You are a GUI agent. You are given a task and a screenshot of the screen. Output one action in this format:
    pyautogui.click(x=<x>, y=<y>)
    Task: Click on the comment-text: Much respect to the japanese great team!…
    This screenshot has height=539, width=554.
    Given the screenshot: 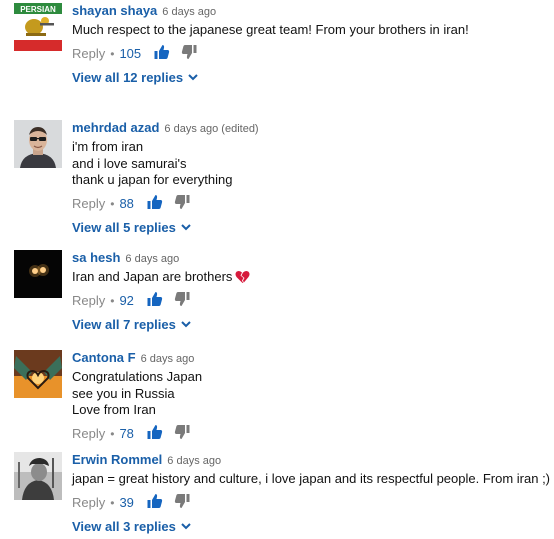 What is the action you would take?
    pyautogui.click(x=313, y=30)
    